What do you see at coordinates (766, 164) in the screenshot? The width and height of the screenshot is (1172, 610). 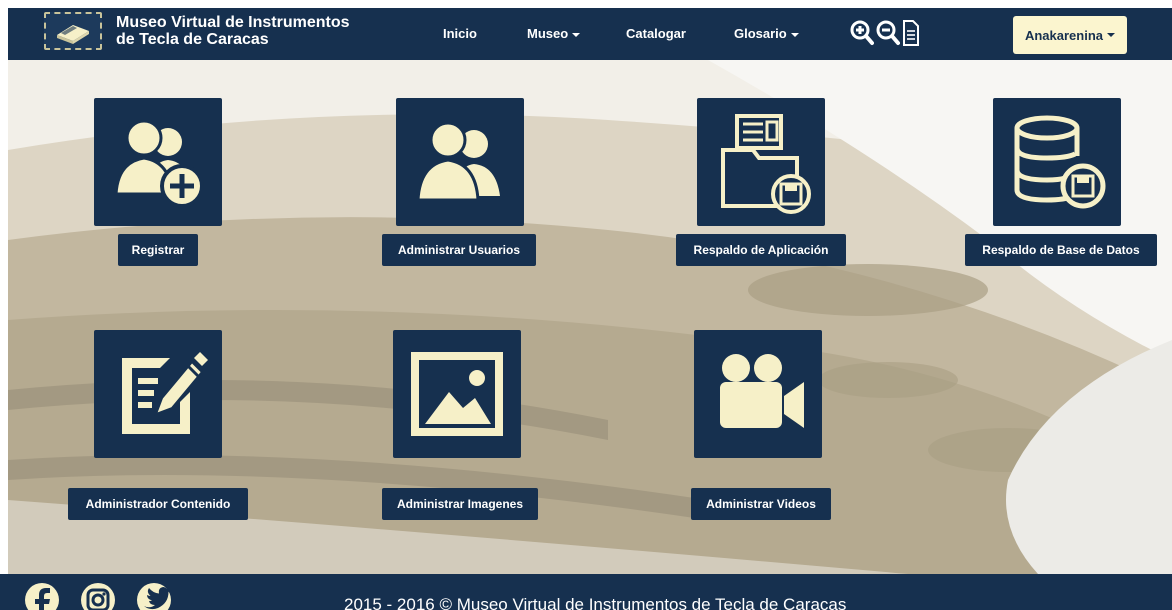 I see `folder-backup-icon` at bounding box center [766, 164].